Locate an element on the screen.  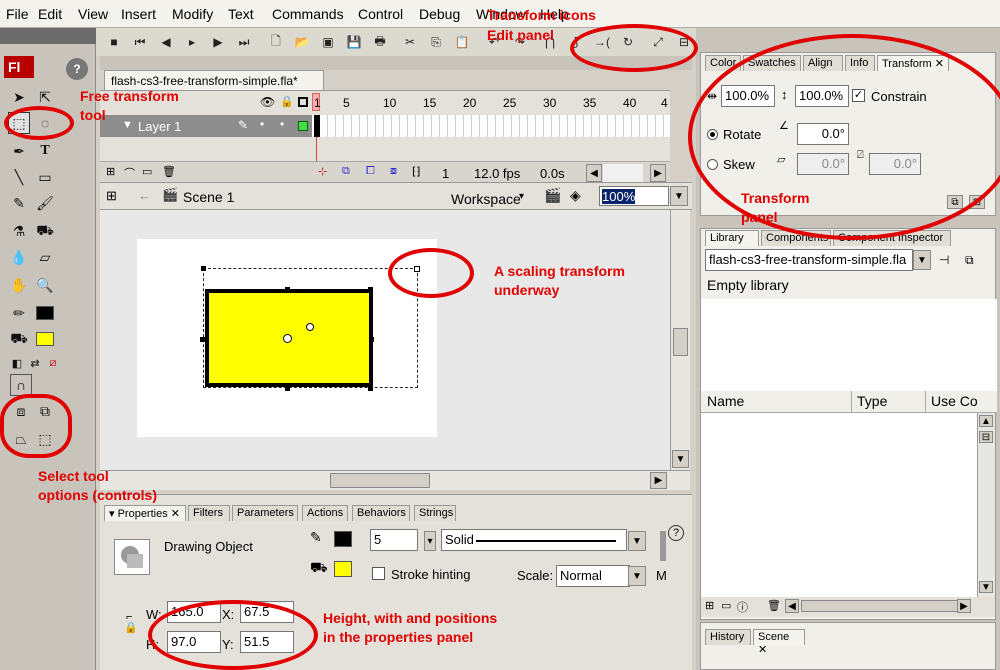
menu-control: Control is located at coordinates (380, 14).